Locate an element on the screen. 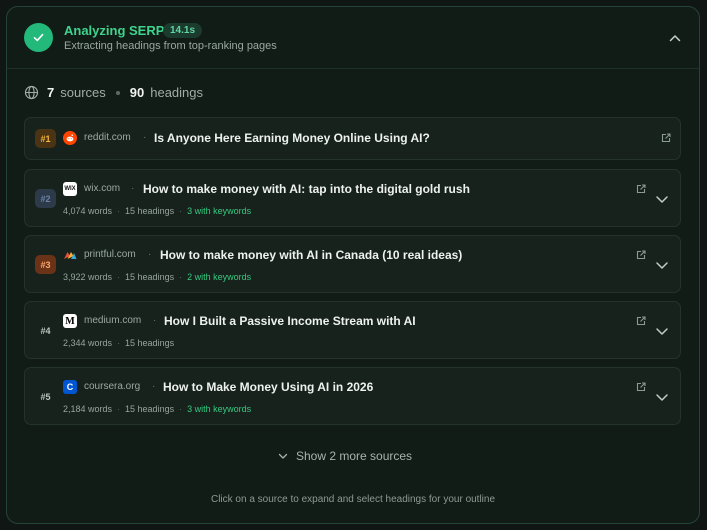  word-count: 2,184 words is located at coordinates (88, 409).